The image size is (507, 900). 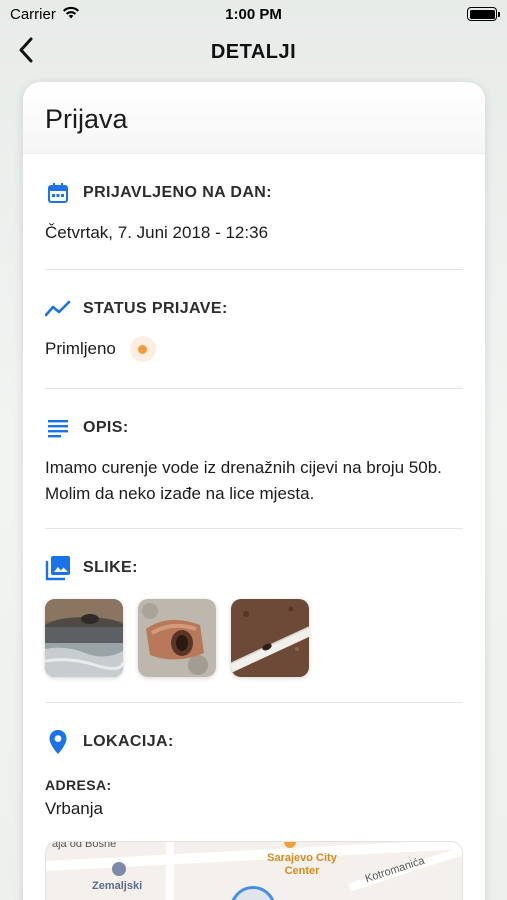 I want to click on map-street-label: aja od Bosne, so click(x=84, y=845).